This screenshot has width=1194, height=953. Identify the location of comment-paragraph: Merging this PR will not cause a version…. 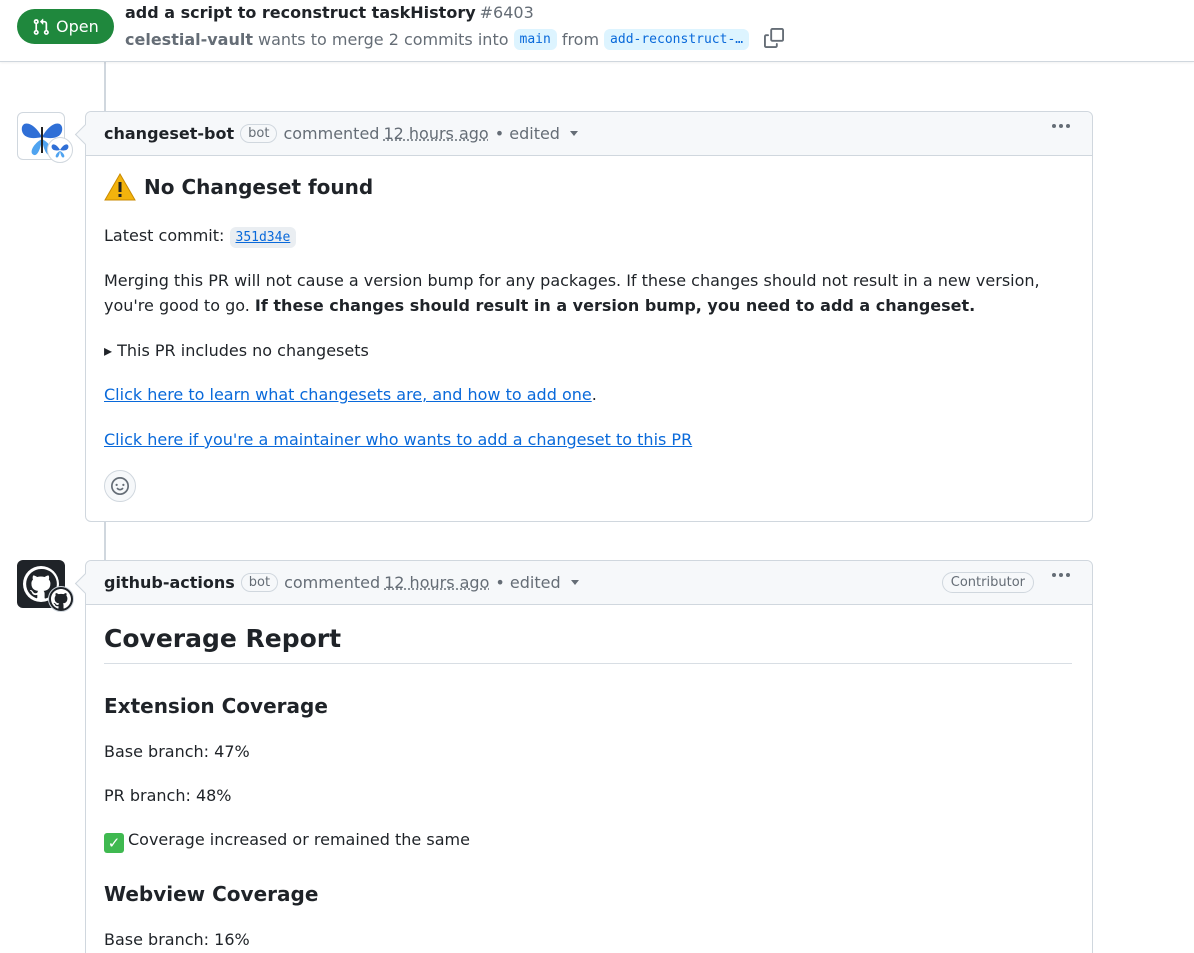
(584, 293).